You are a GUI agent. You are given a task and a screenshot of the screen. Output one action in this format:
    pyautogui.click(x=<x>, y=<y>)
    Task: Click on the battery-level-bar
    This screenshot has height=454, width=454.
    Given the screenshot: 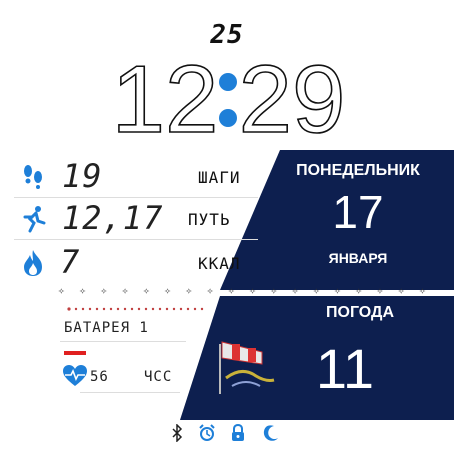 What is the action you would take?
    pyautogui.click(x=75, y=353)
    